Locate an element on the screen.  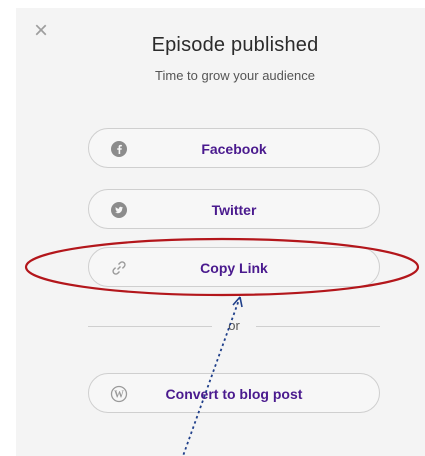
dialog-title: Episode published is located at coordinates (235, 45).